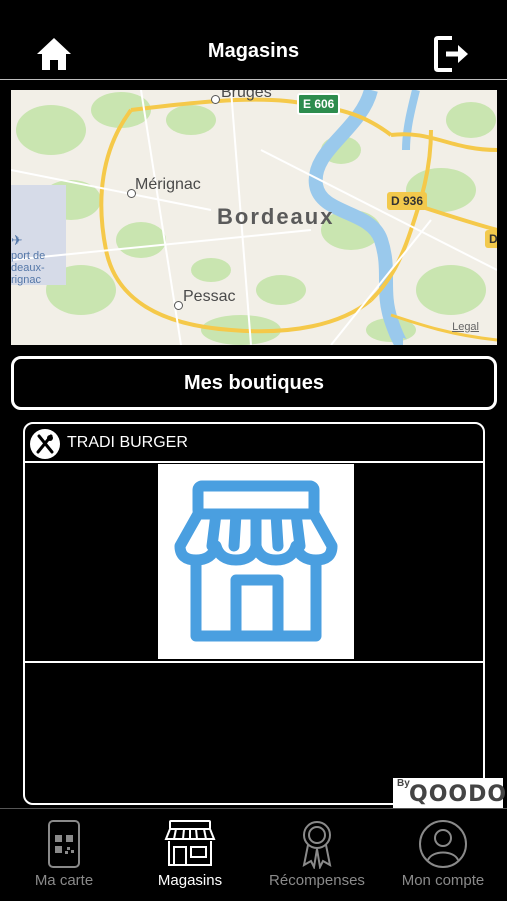 The width and height of the screenshot is (507, 901). Describe the element at coordinates (465, 327) in the screenshot. I see `map-legal-link: Legal` at that location.